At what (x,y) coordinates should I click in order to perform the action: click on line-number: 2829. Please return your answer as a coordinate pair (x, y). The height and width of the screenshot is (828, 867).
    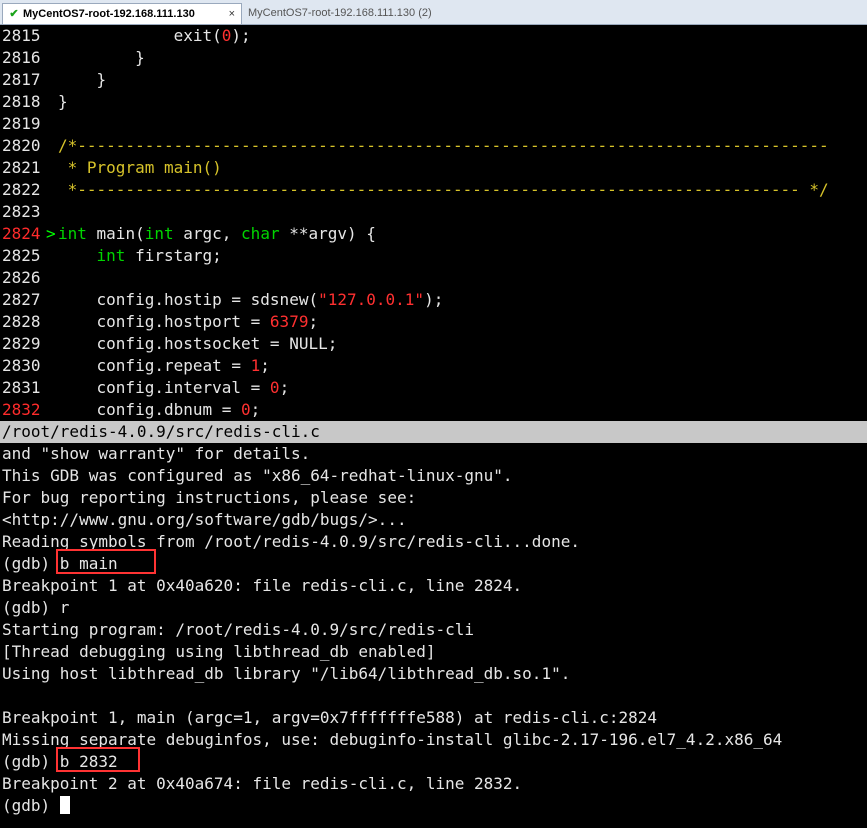
    Looking at the image, I should click on (21, 343).